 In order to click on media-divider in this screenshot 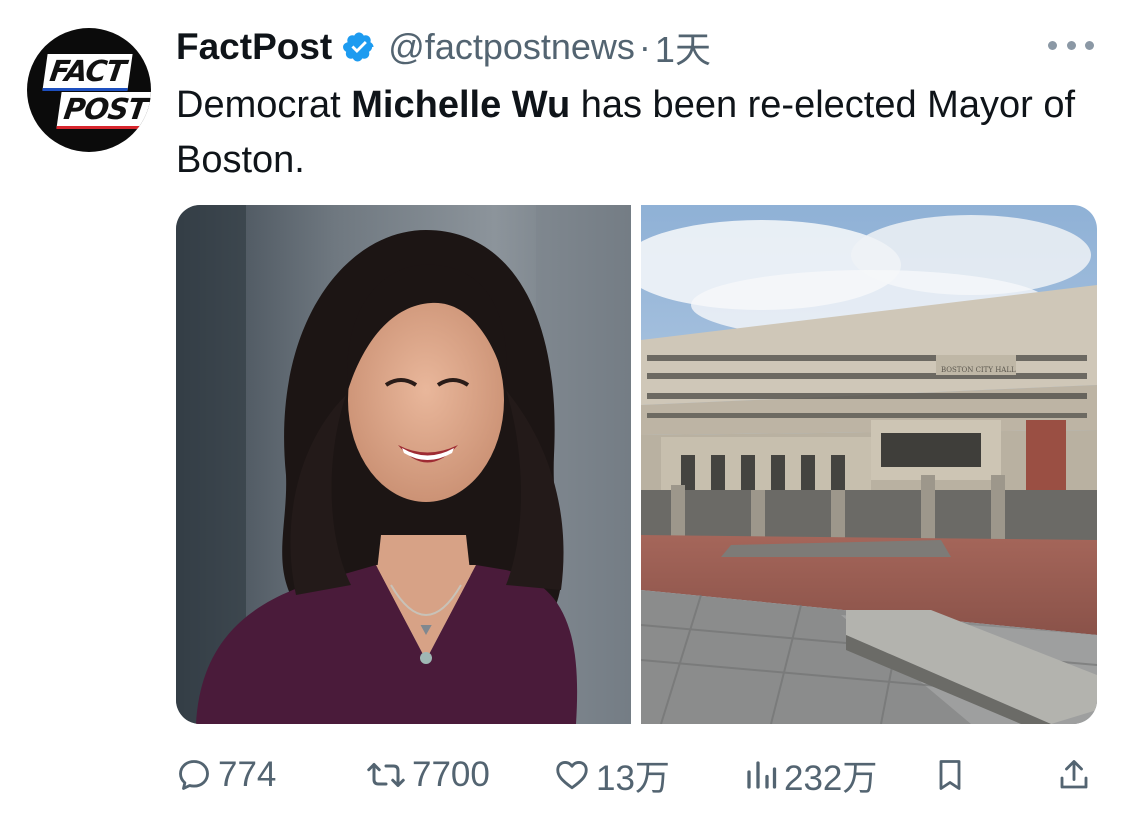, I will do `click(636, 464)`.